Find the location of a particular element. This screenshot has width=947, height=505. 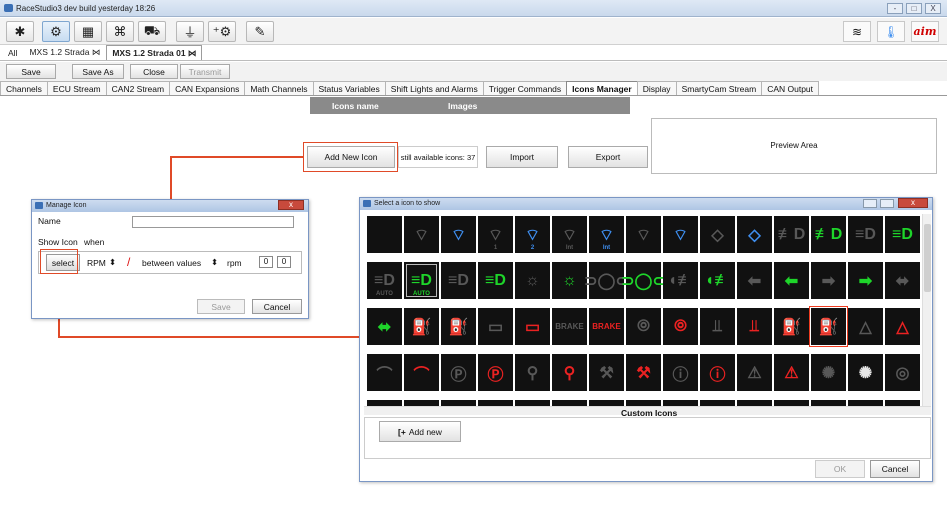

beam-green-icon: ≡D is located at coordinates (495, 280).